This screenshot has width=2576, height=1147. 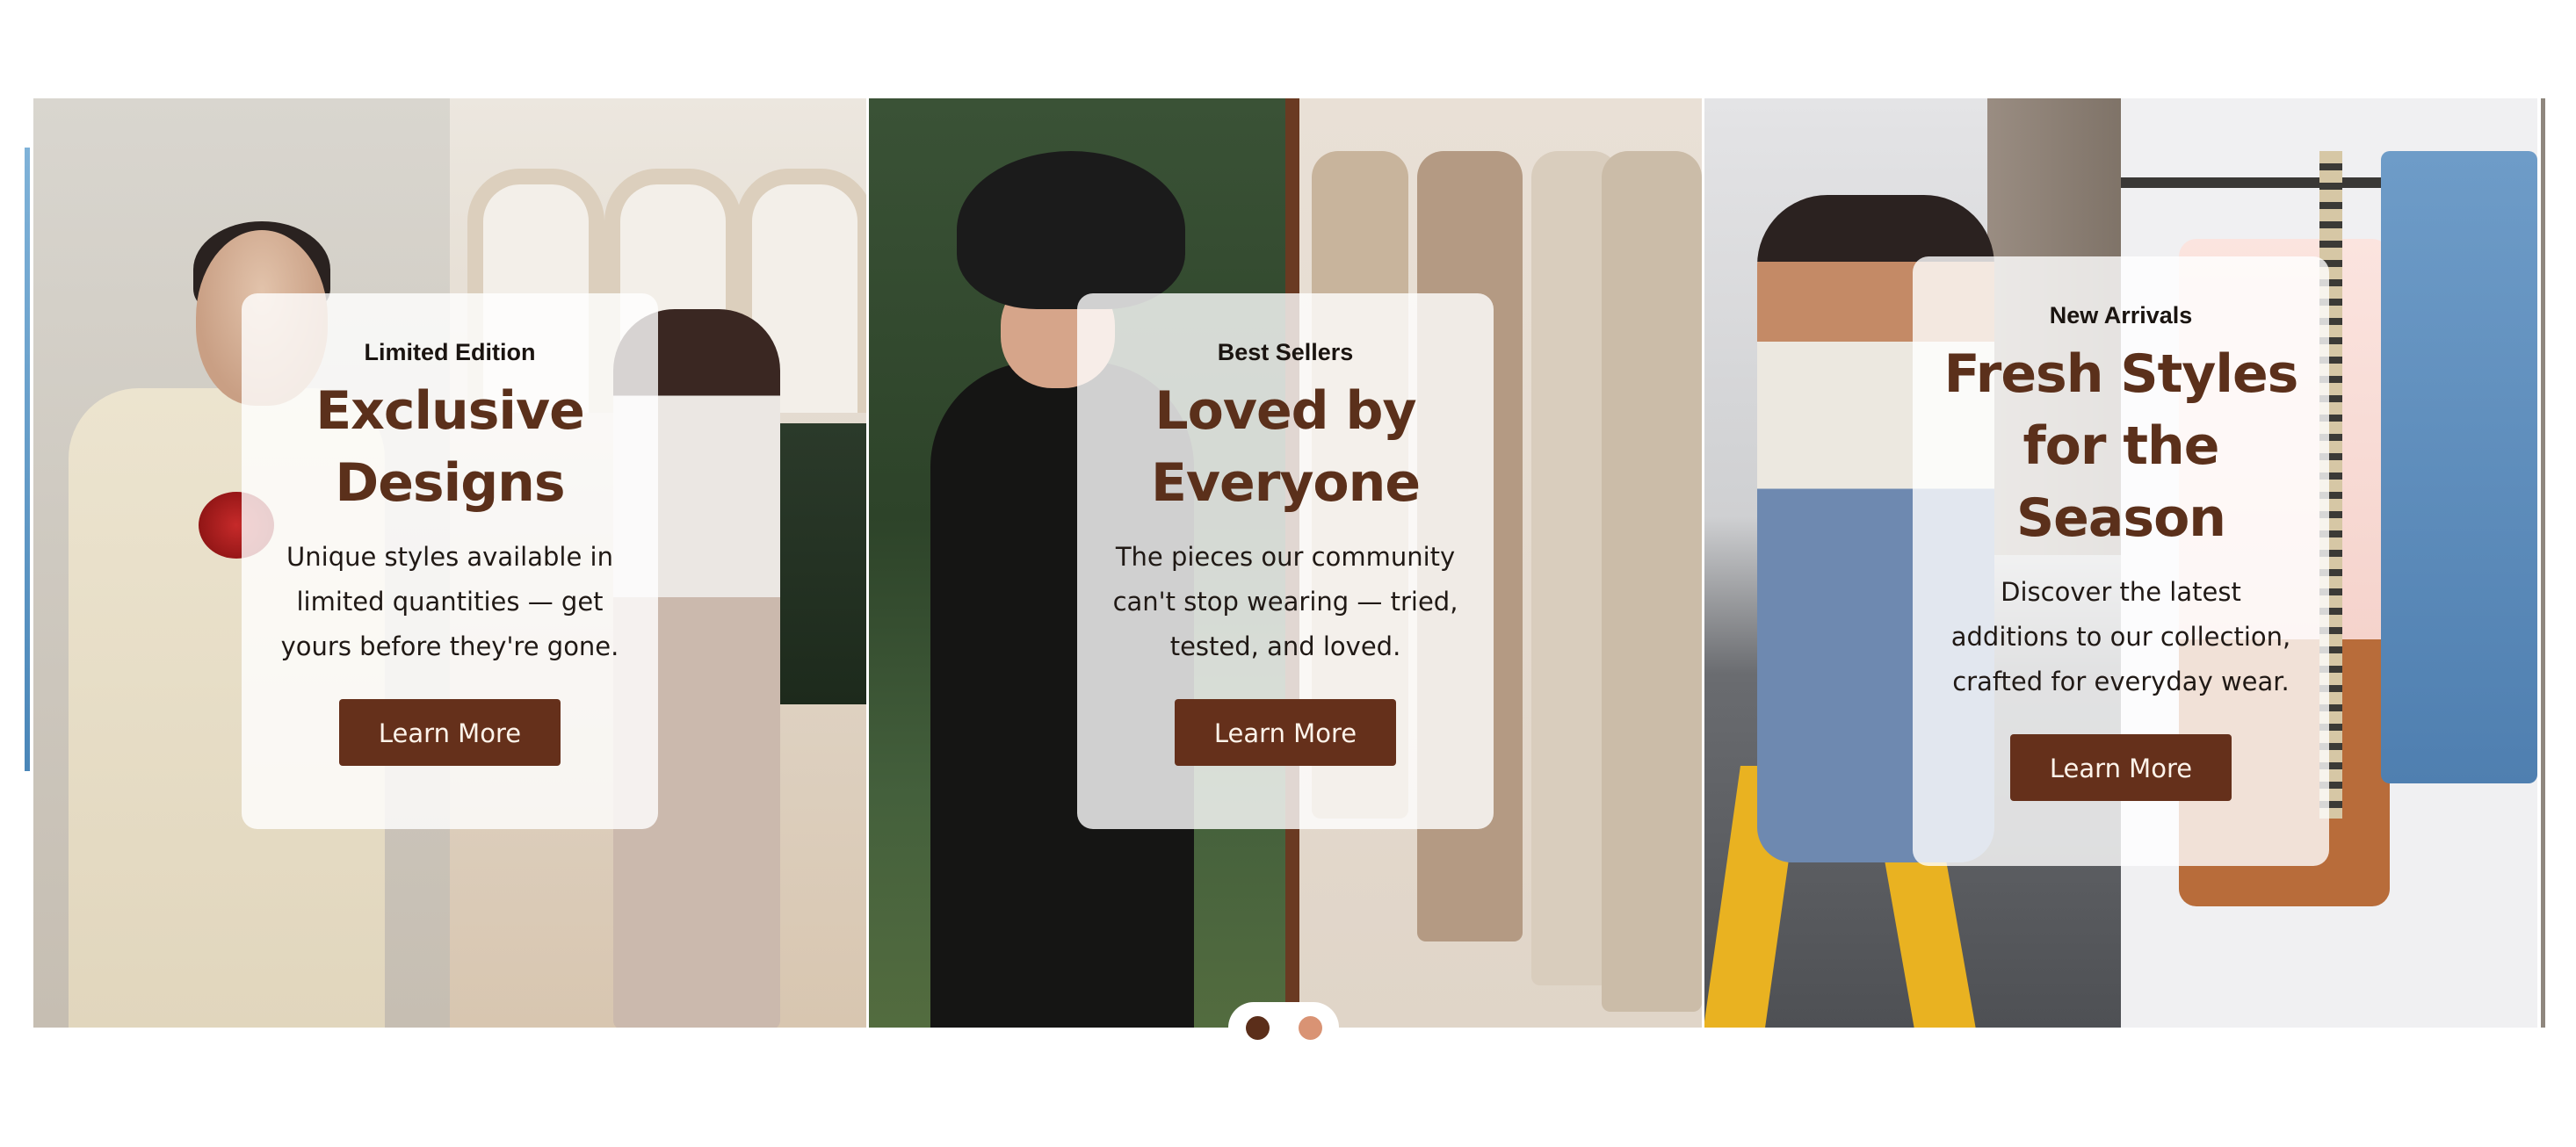 I want to click on card-heading: Fresh Styles for the Season, so click(x=2121, y=446).